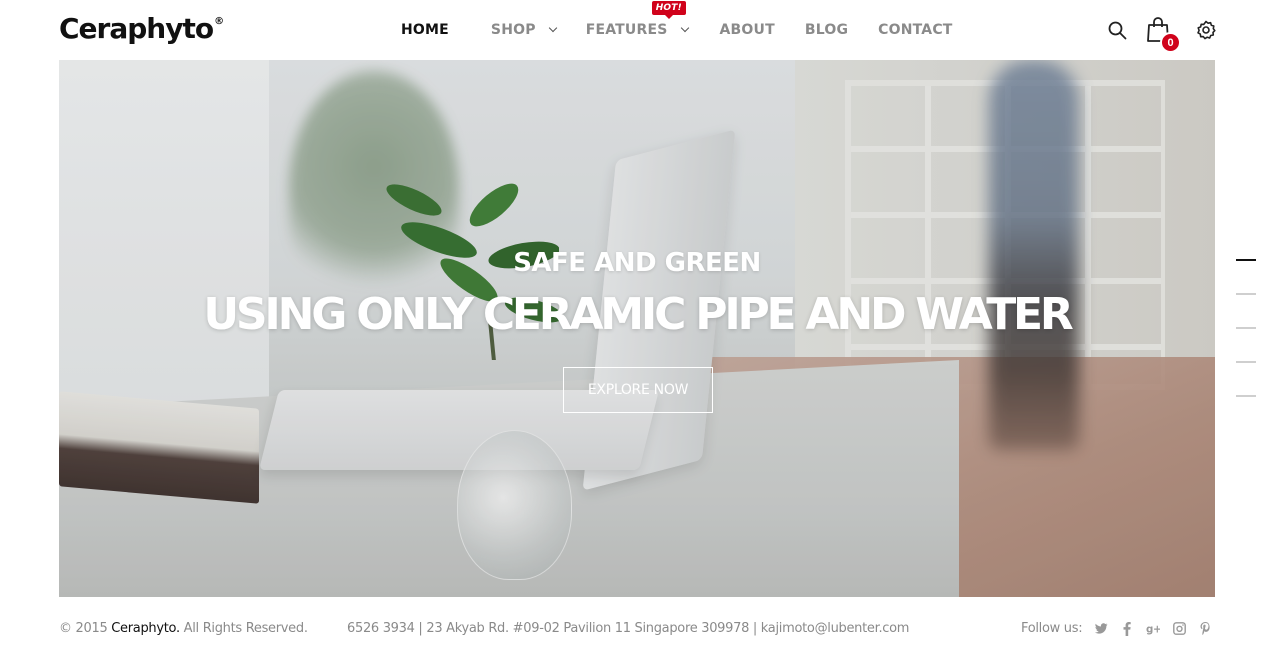 The width and height of the screenshot is (1276, 657). Describe the element at coordinates (1052, 628) in the screenshot. I see `follow-label: Follow us:` at that location.